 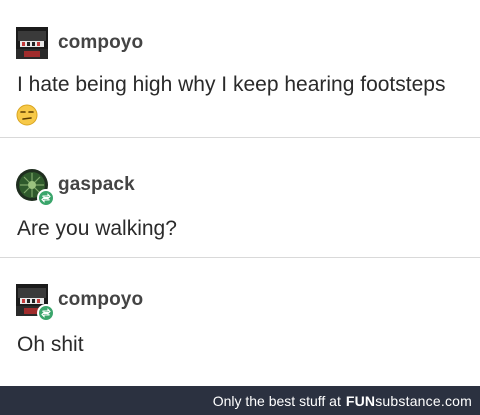 I want to click on post-3-header: compoyo, so click(x=79, y=303).